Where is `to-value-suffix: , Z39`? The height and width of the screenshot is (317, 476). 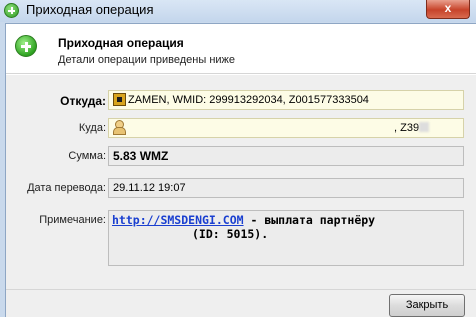 to-value-suffix: , Z39 is located at coordinates (407, 128).